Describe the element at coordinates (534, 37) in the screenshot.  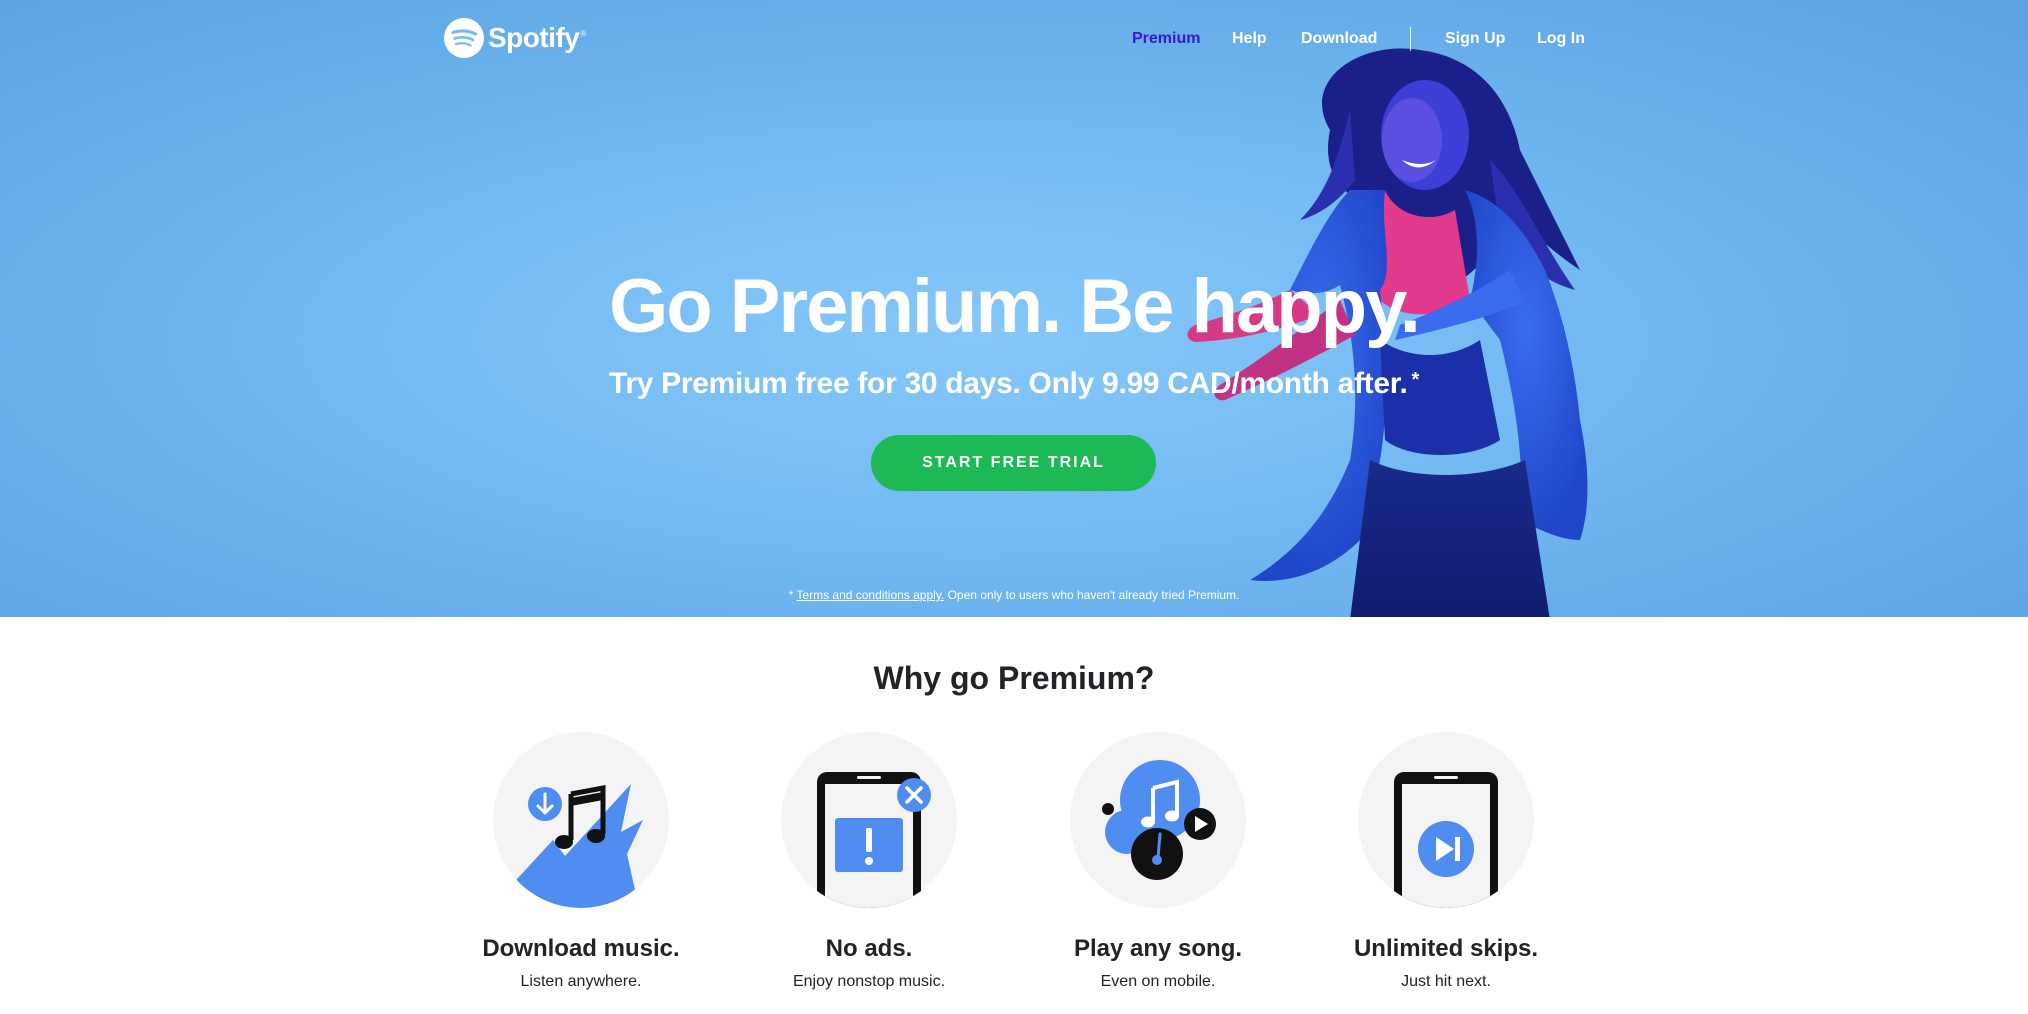
I see `brand-name: Spotify` at that location.